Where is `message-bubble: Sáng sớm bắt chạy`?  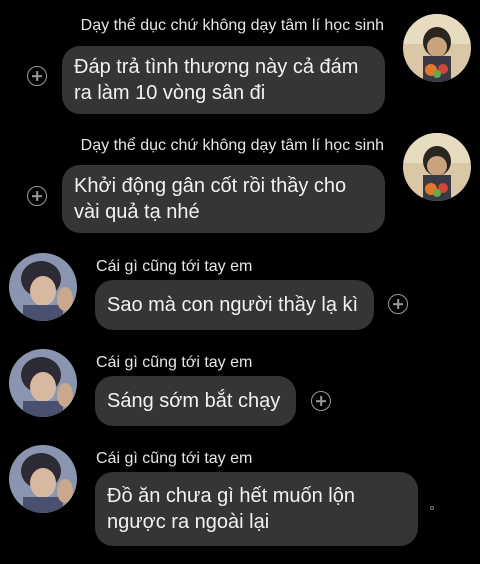 message-bubble: Sáng sớm bắt chạy is located at coordinates (195, 401).